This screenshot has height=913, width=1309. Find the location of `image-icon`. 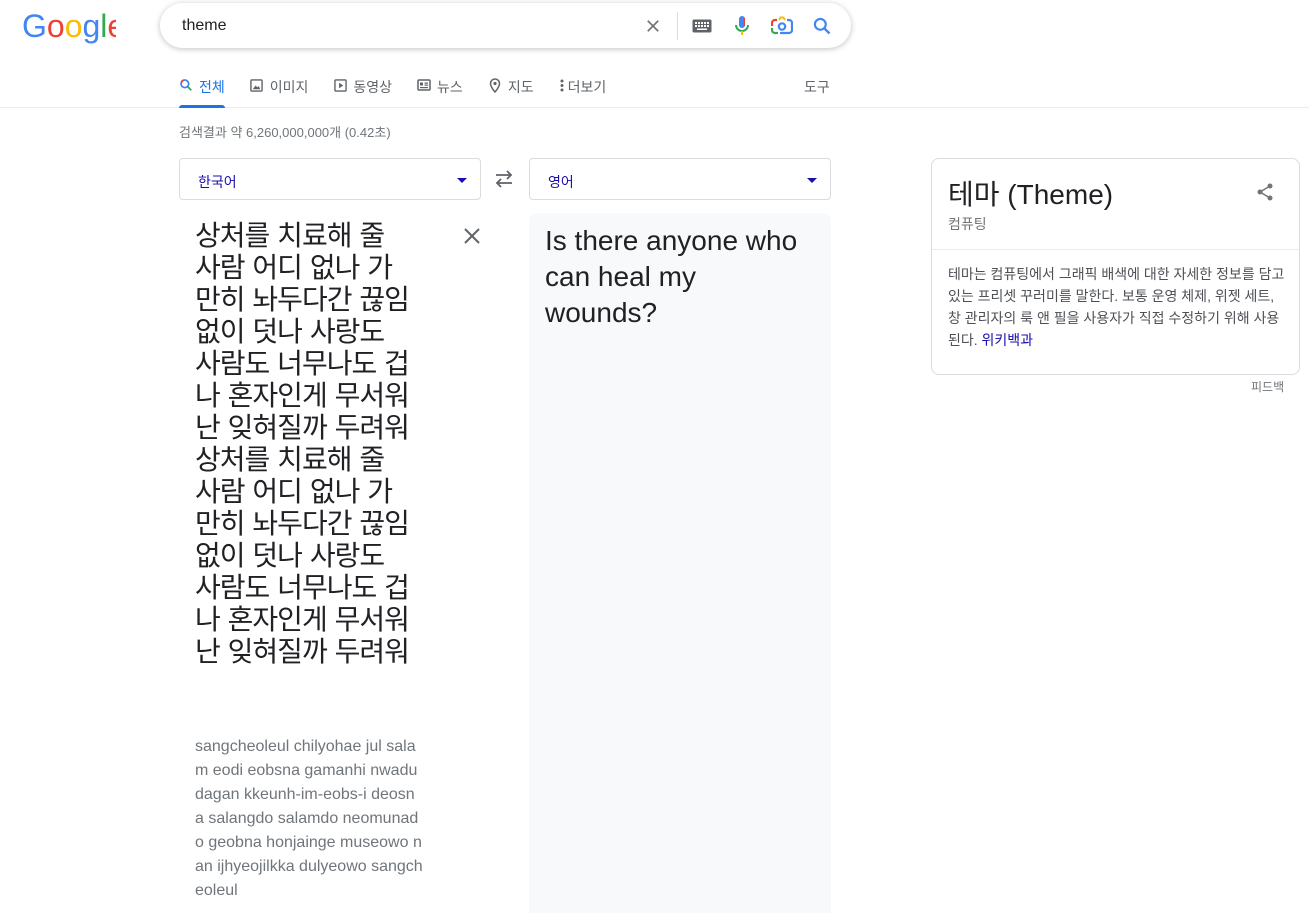

image-icon is located at coordinates (257, 85).